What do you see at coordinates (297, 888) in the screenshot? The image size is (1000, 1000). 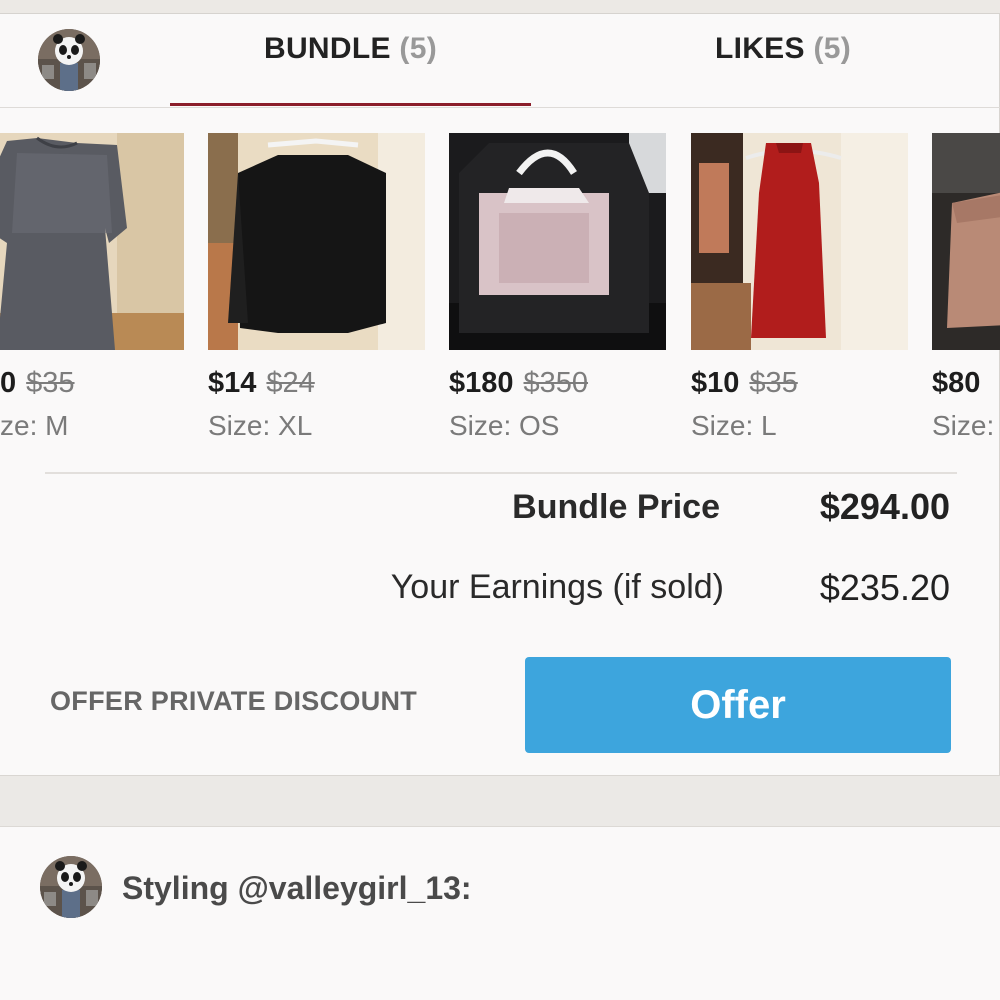 I see `comment-text: Styling @valleygirl_13:` at bounding box center [297, 888].